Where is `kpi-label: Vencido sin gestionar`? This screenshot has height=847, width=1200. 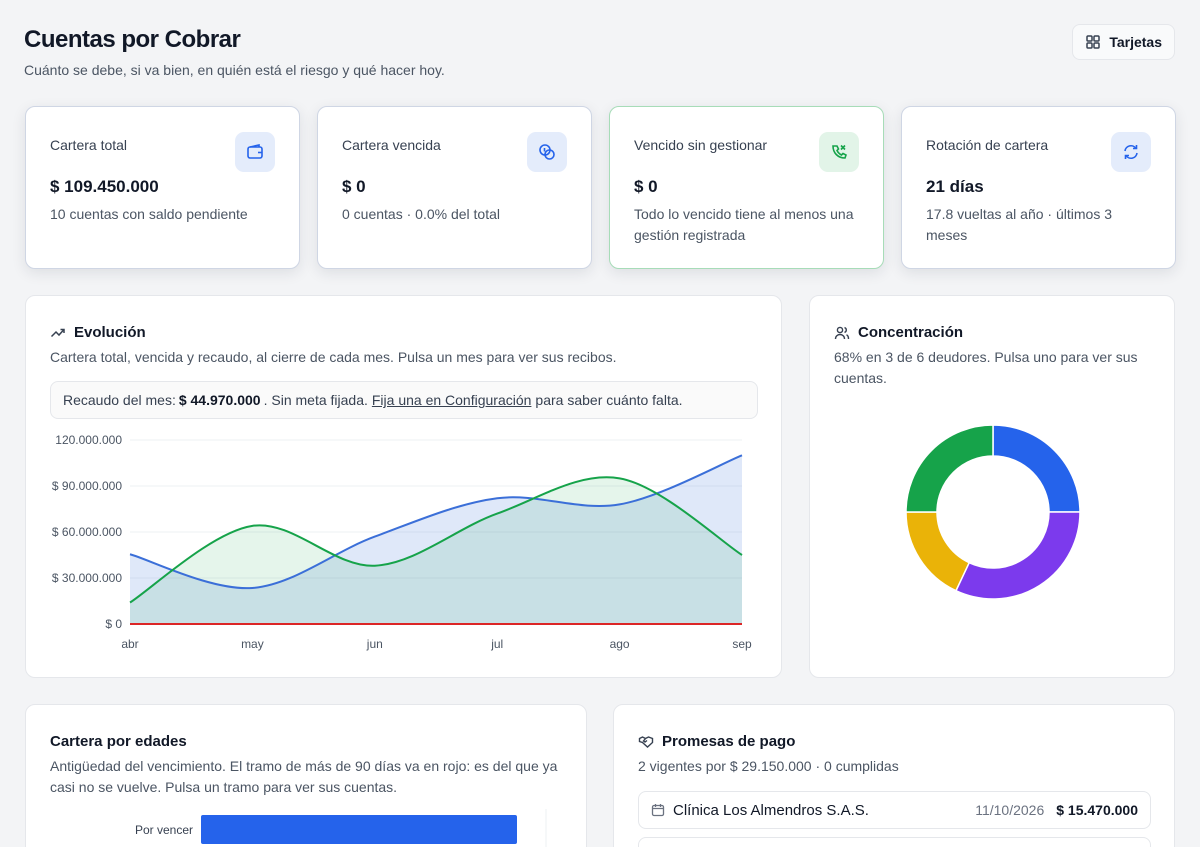
kpi-label: Vencido sin gestionar is located at coordinates (701, 145).